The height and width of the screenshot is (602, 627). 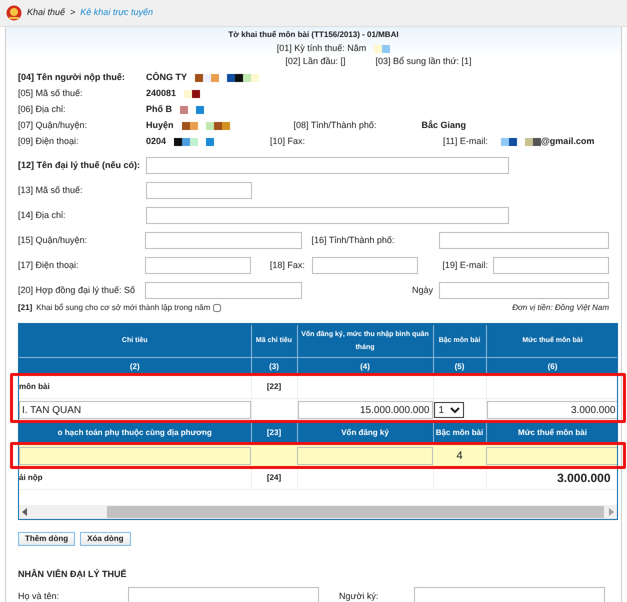 What do you see at coordinates (444, 125) in the screenshot?
I see `province-value: Bắc Giang` at bounding box center [444, 125].